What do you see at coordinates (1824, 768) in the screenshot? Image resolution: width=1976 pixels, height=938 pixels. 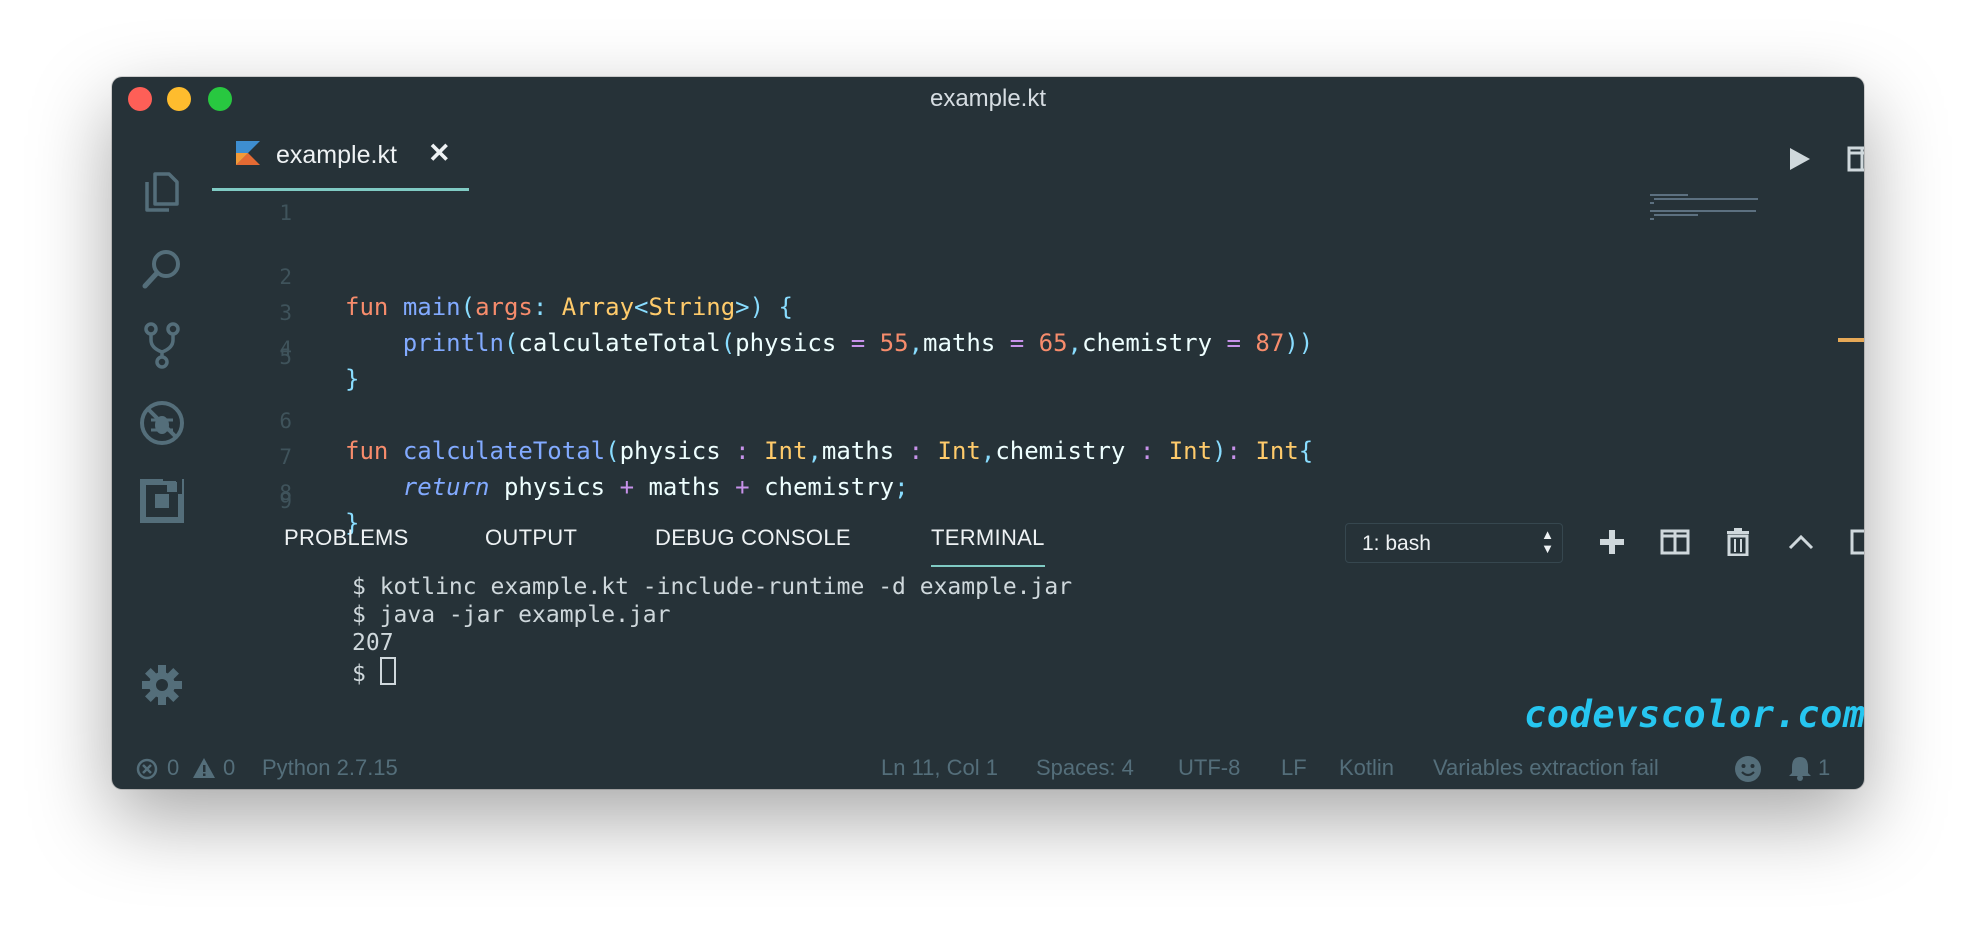 I see `notification-count: 1` at bounding box center [1824, 768].